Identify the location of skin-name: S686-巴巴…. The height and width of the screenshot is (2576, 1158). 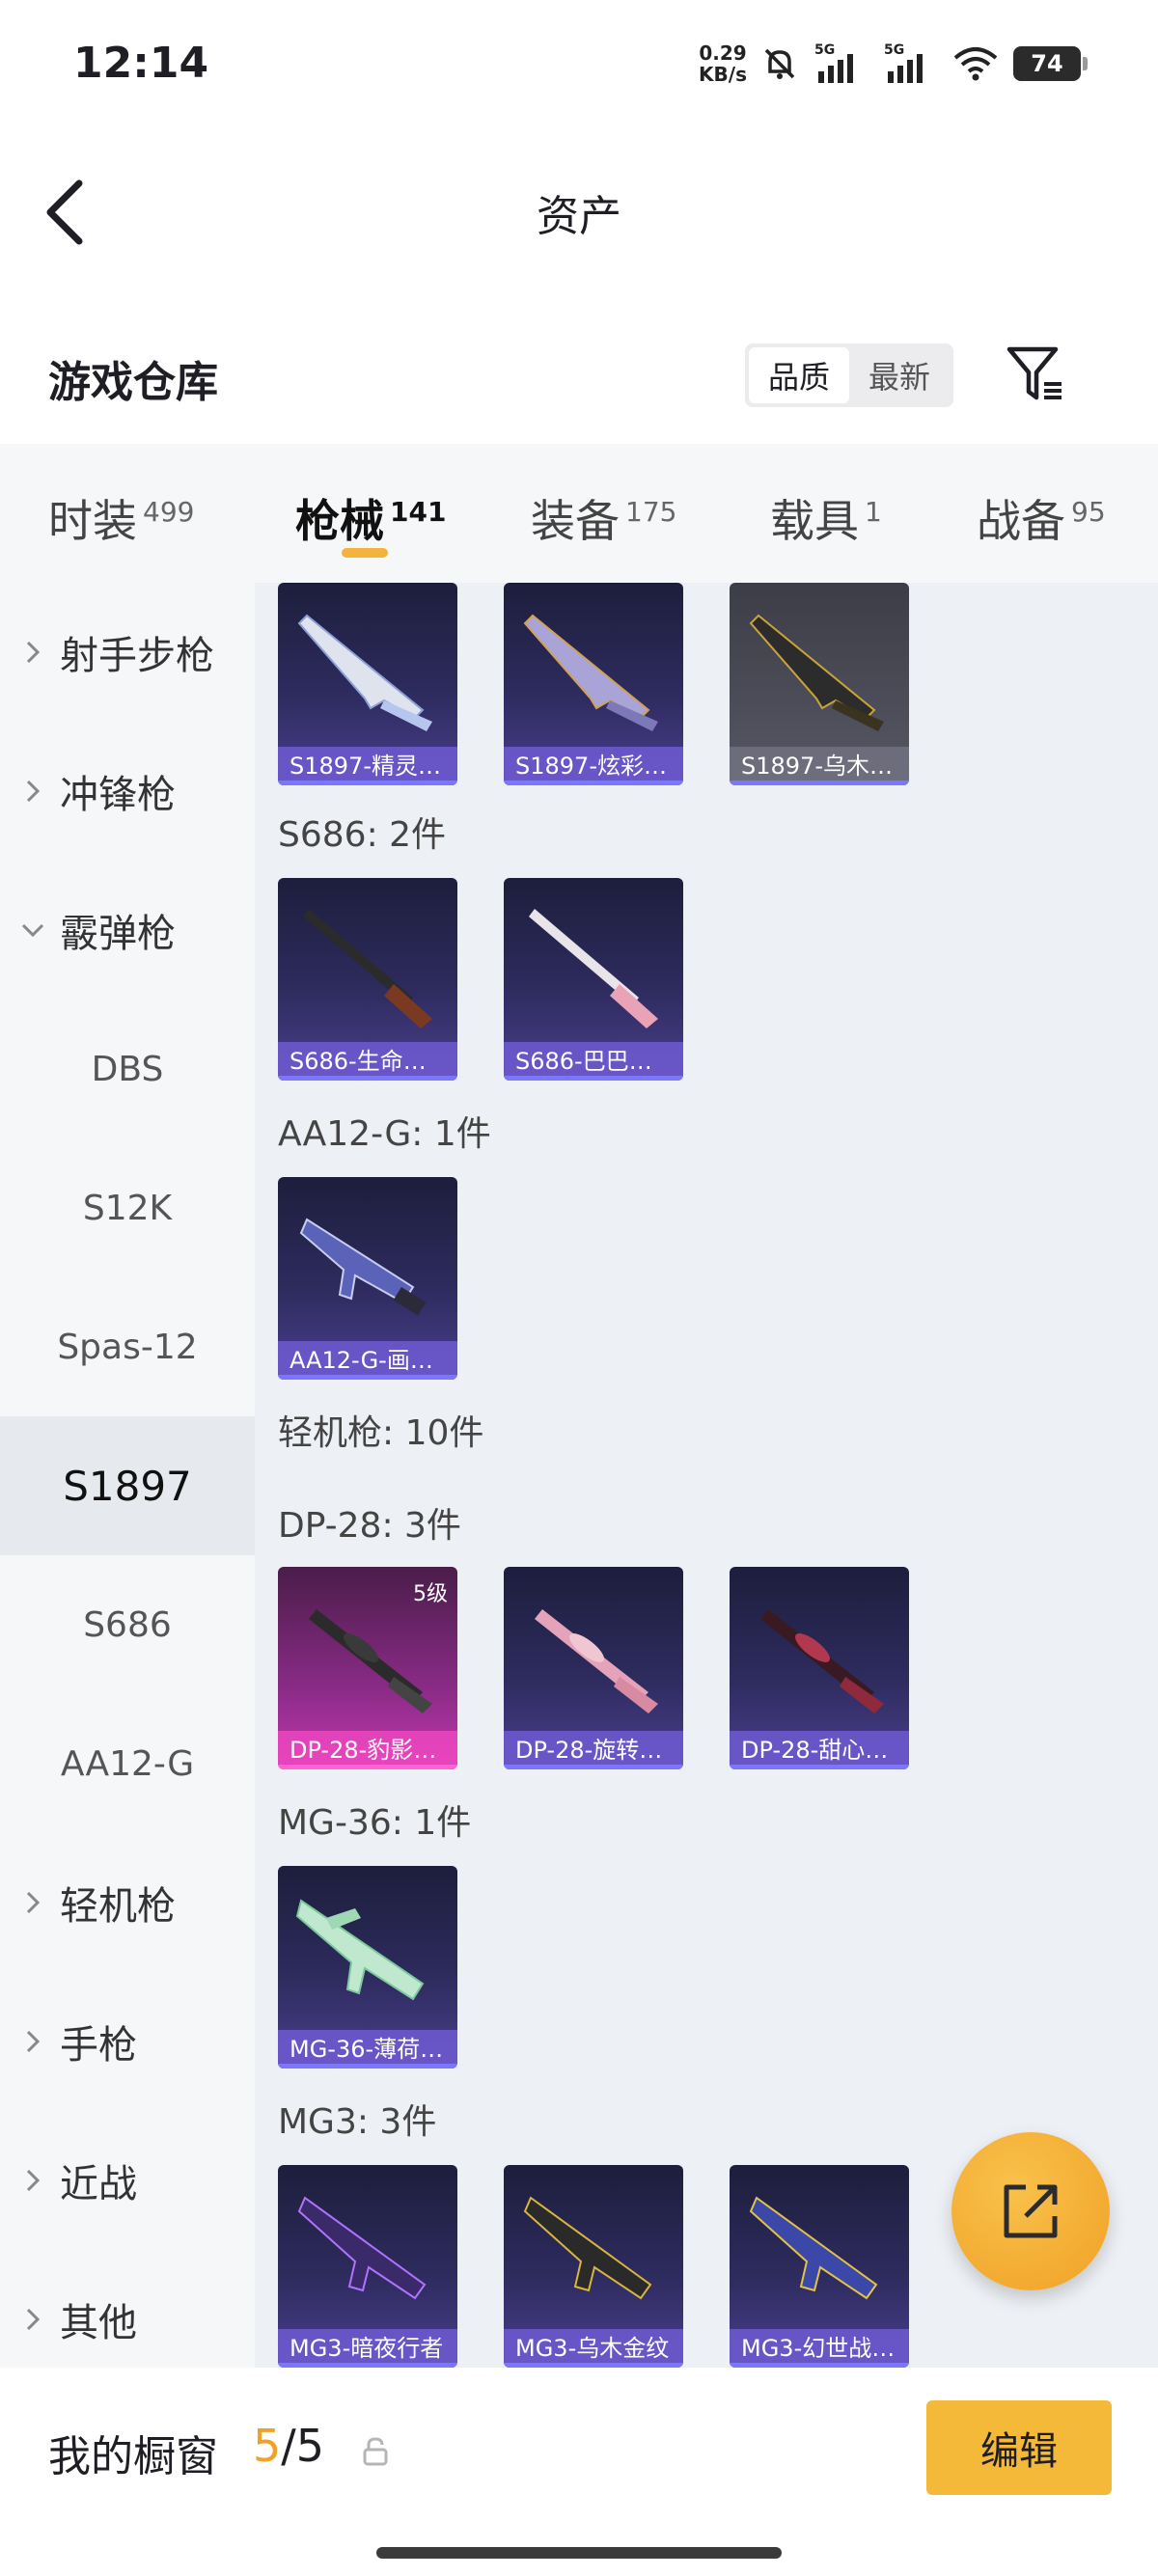
(593, 1062).